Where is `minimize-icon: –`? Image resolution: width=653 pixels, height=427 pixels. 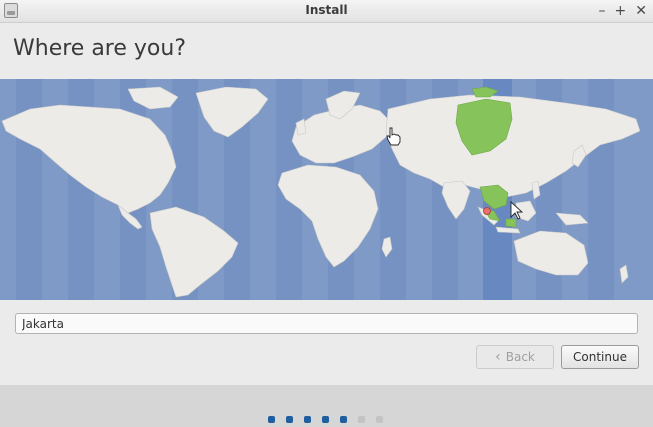 minimize-icon: – is located at coordinates (602, 11).